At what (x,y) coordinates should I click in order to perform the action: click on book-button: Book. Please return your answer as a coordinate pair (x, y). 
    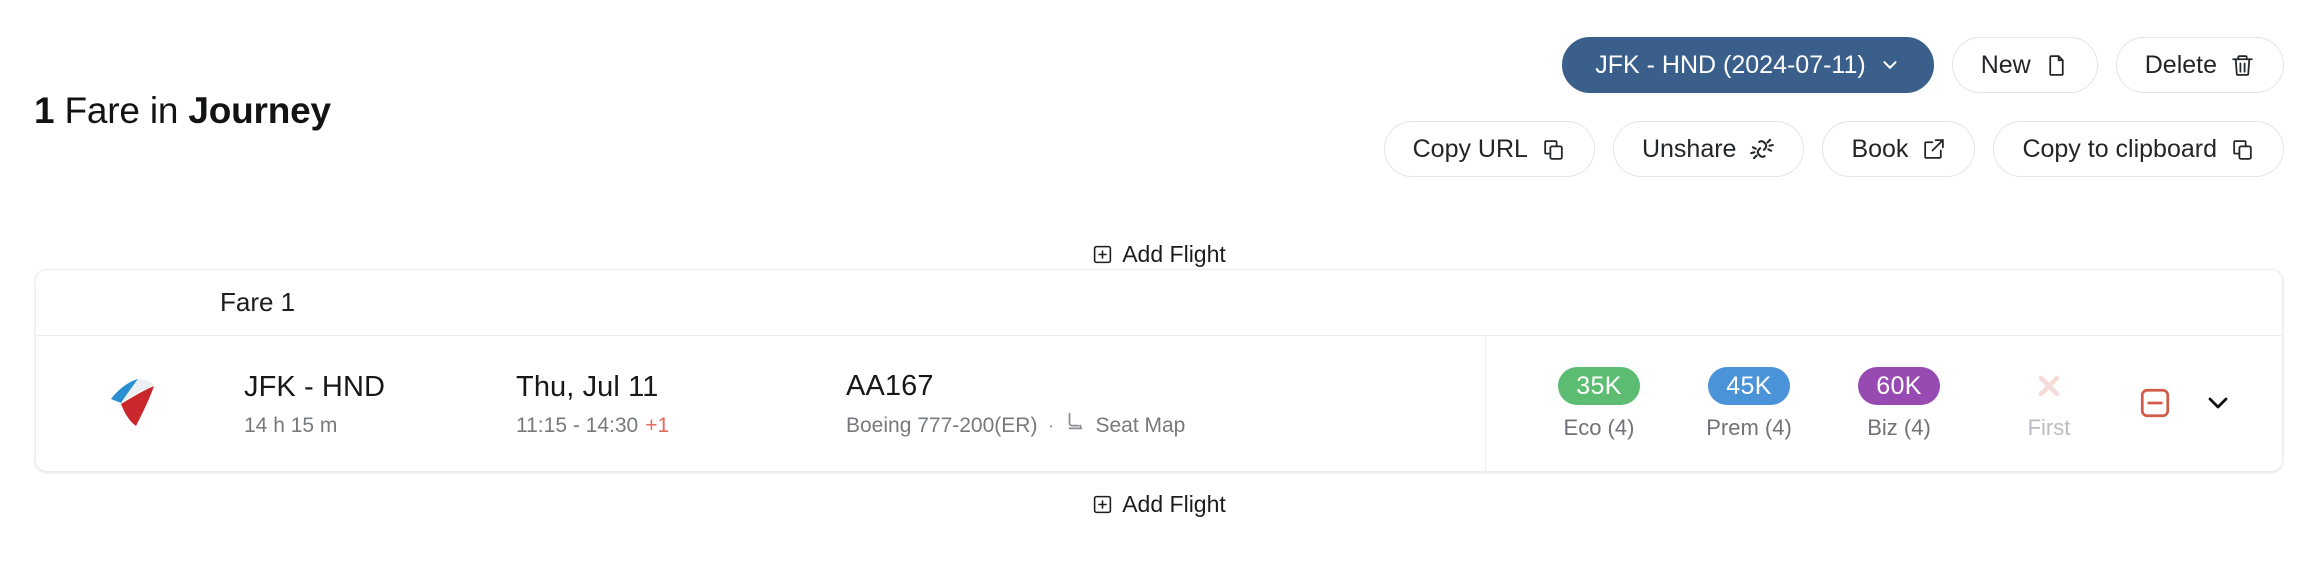
    Looking at the image, I should click on (1899, 149).